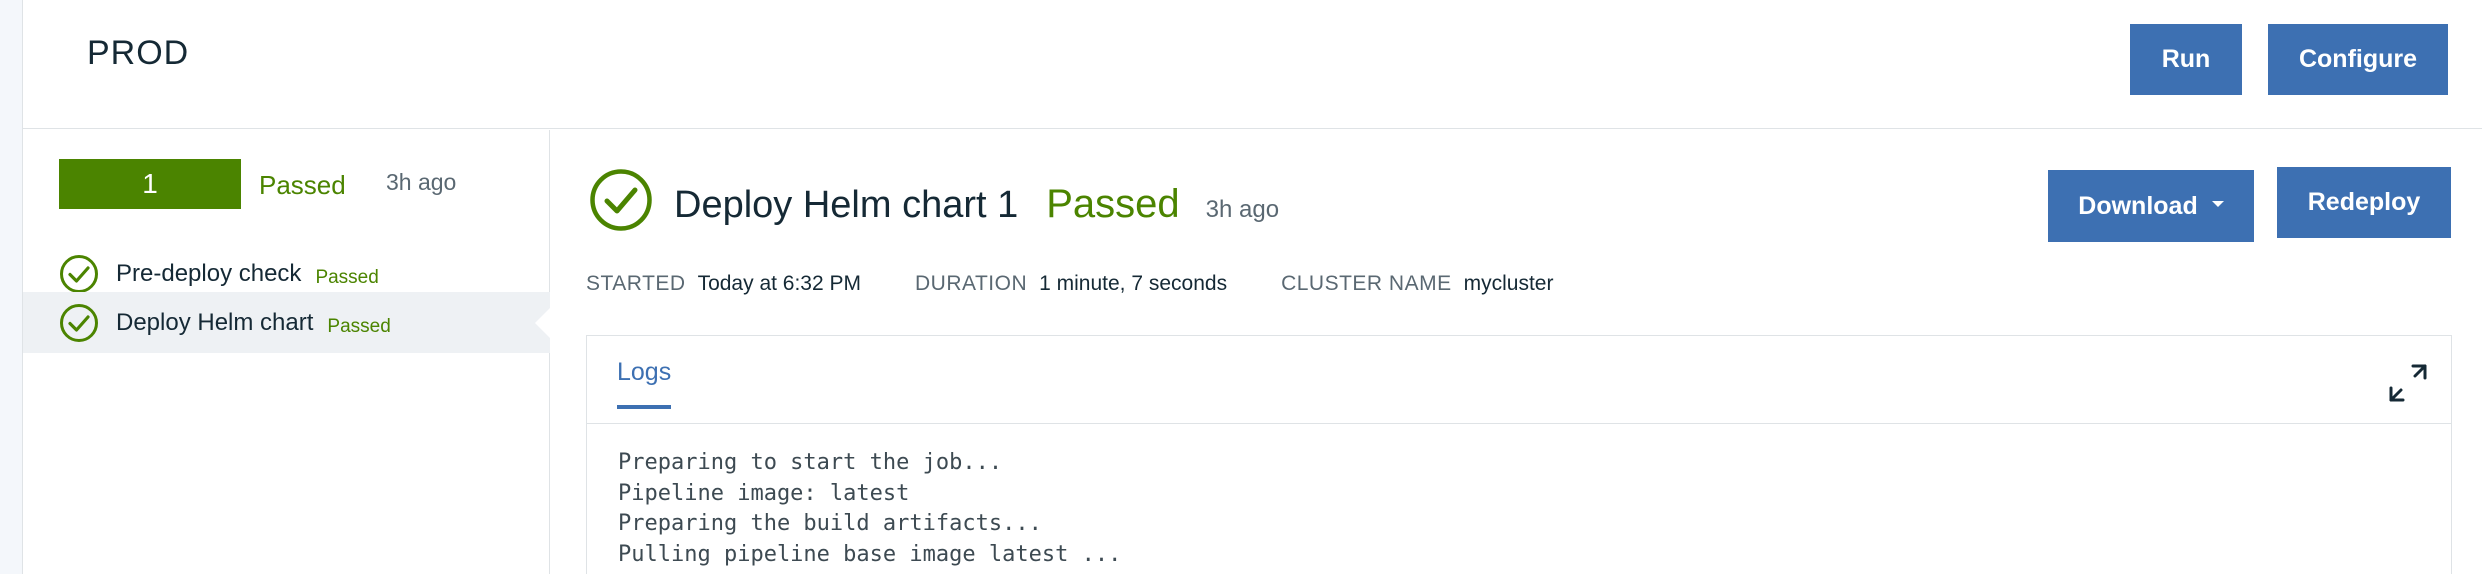  Describe the element at coordinates (2364, 202) in the screenshot. I see `redeploy-button: Redeploy` at that location.